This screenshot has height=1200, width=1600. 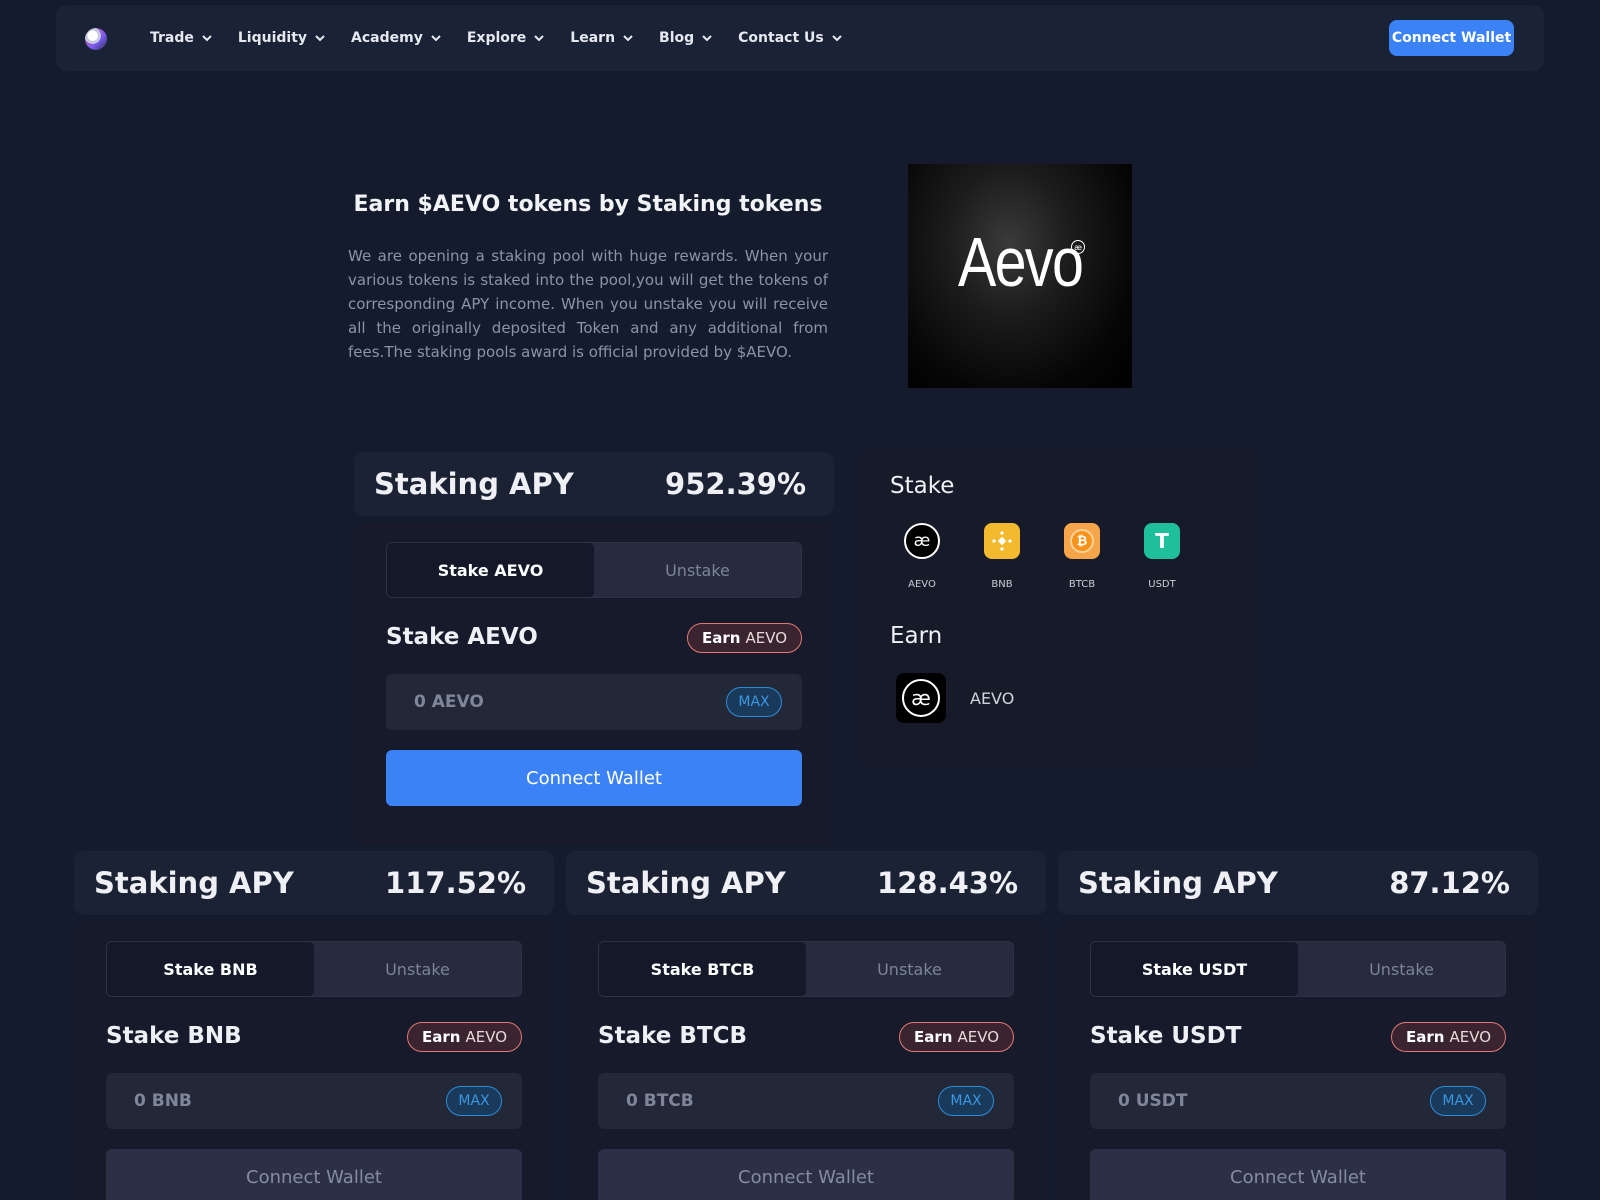 I want to click on aevo-mark-icon: æ, so click(x=1078, y=247).